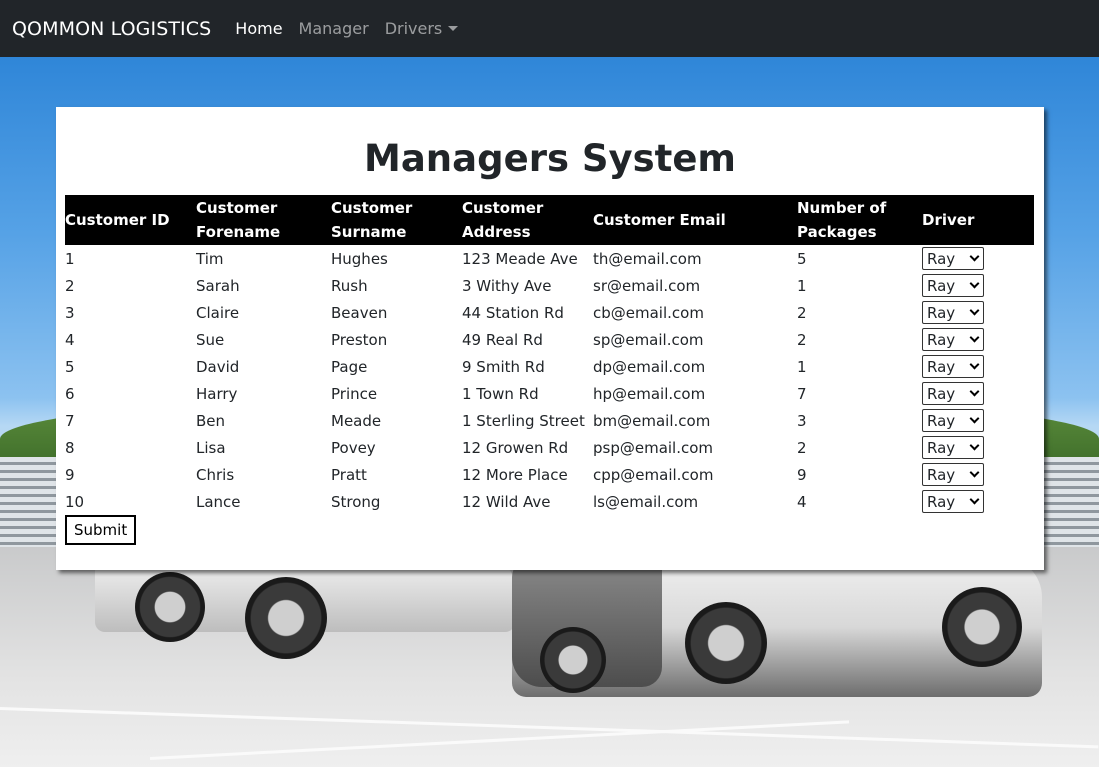 Image resolution: width=1099 pixels, height=767 pixels. I want to click on cell-packages: 4, so click(802, 501).